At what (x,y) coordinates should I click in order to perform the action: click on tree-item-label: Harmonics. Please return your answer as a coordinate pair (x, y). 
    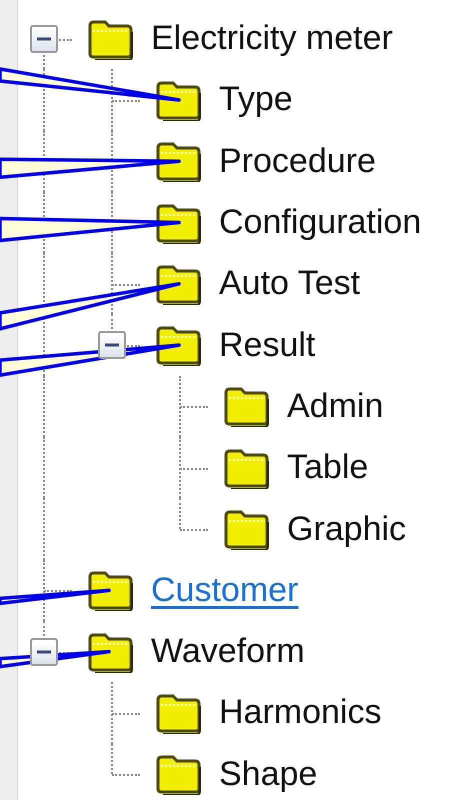
    Looking at the image, I should click on (300, 712).